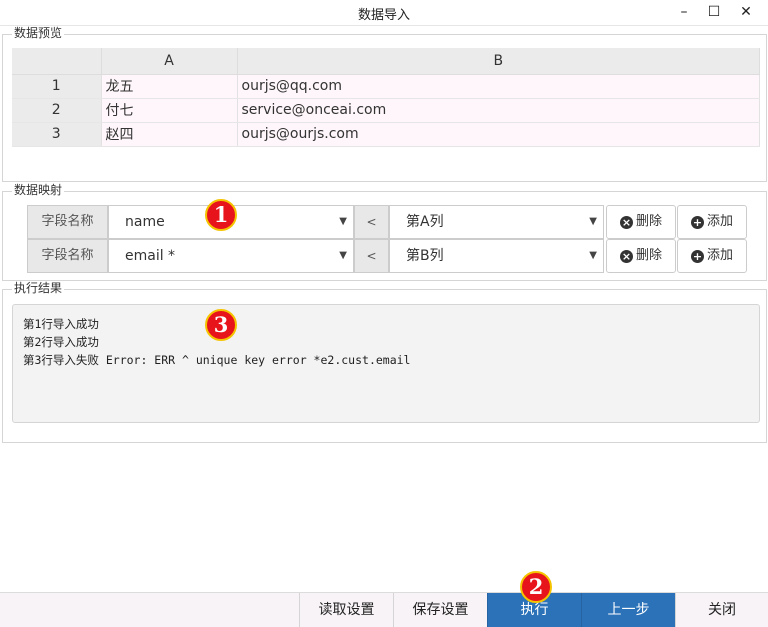  Describe the element at coordinates (684, 12) in the screenshot. I see `minimize-icon: –` at that location.